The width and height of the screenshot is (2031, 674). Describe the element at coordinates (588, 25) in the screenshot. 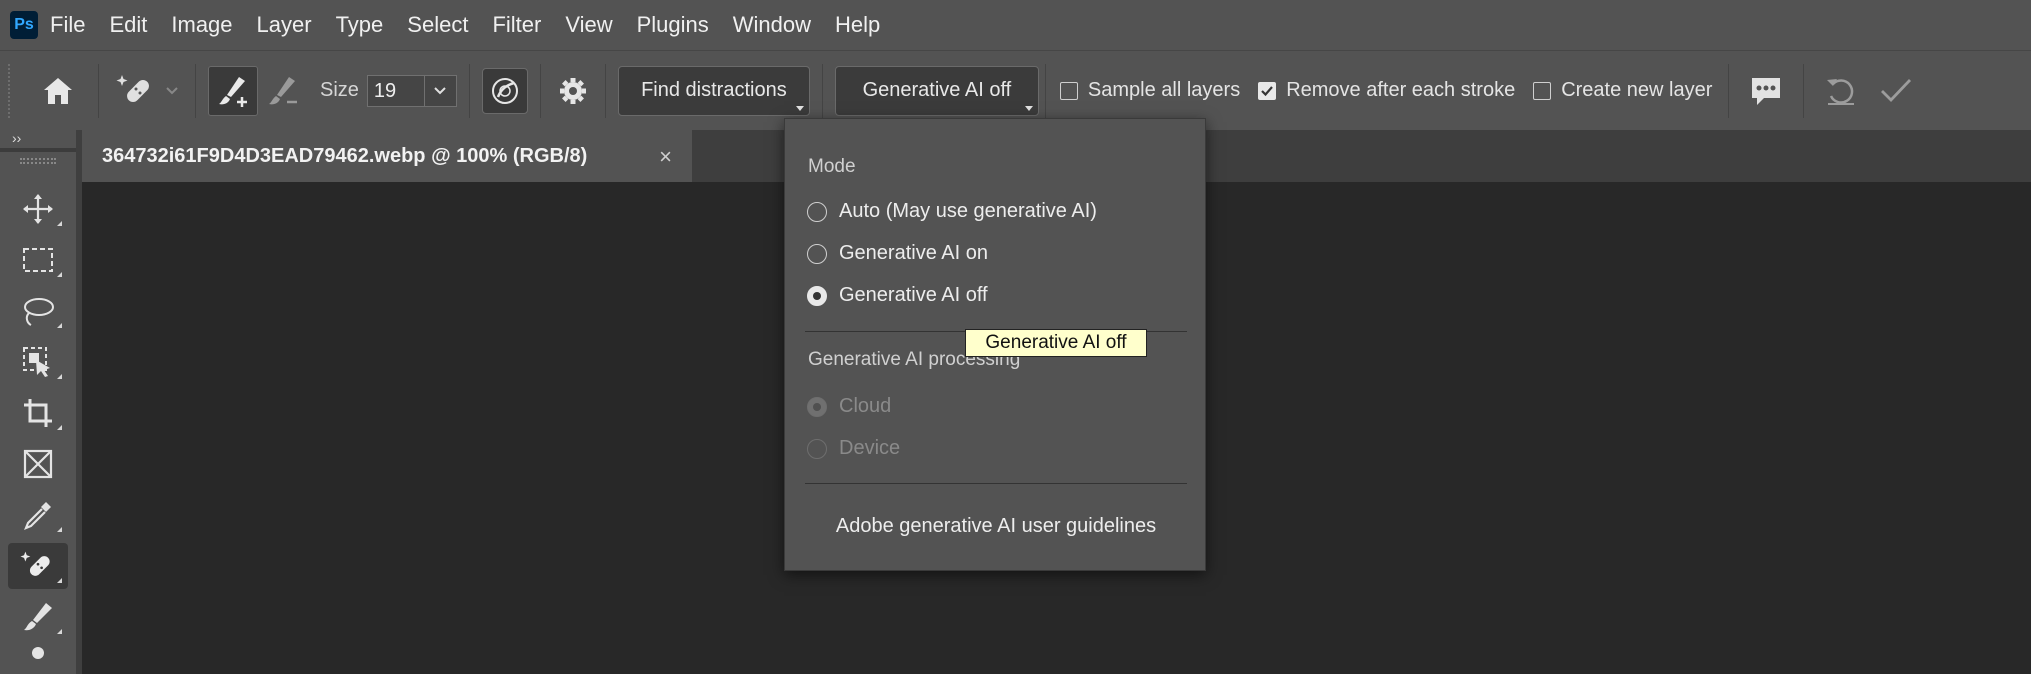

I see `menu-view: View` at that location.